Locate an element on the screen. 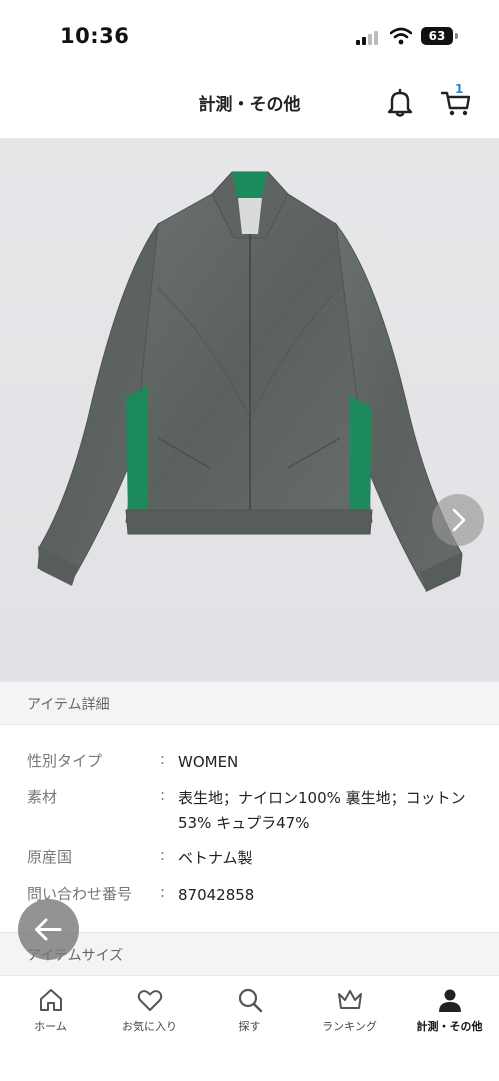 This screenshot has width=499, height=1081. chevron-right-icon is located at coordinates (459, 520).